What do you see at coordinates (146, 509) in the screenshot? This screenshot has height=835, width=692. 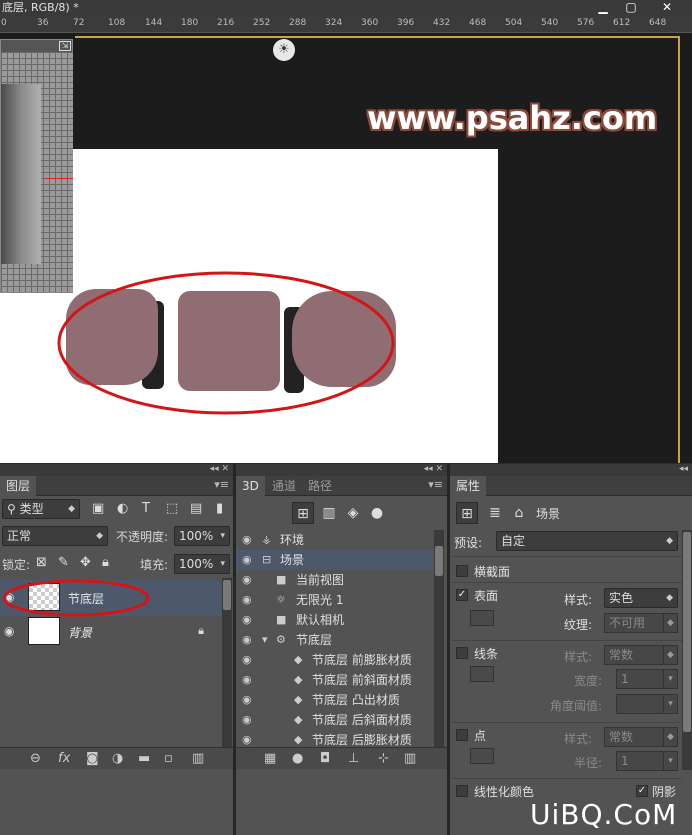 I see `filter-type-icon: T` at bounding box center [146, 509].